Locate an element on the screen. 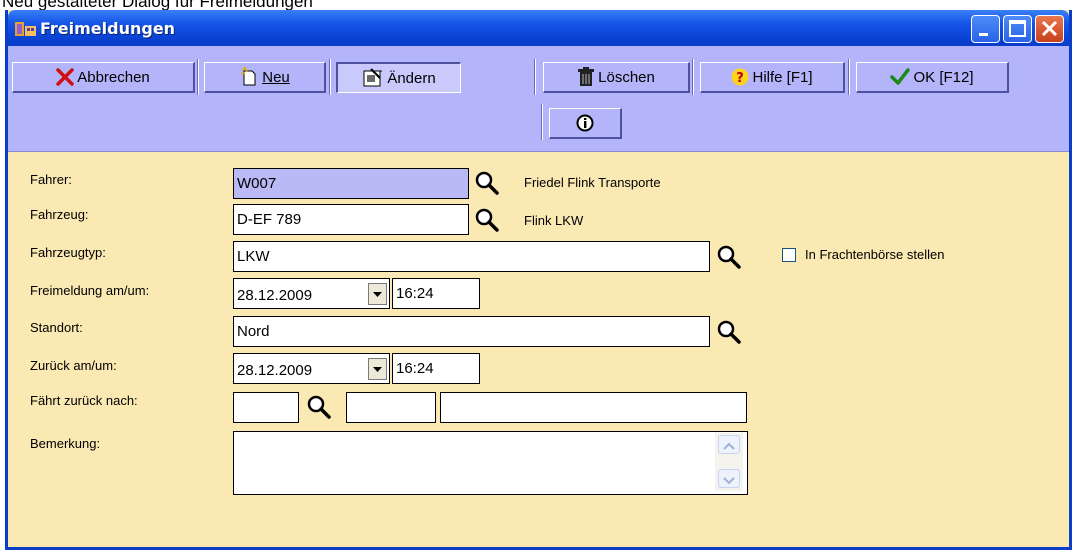 The image size is (1075, 550). ok-label: OK [F12] is located at coordinates (943, 77).